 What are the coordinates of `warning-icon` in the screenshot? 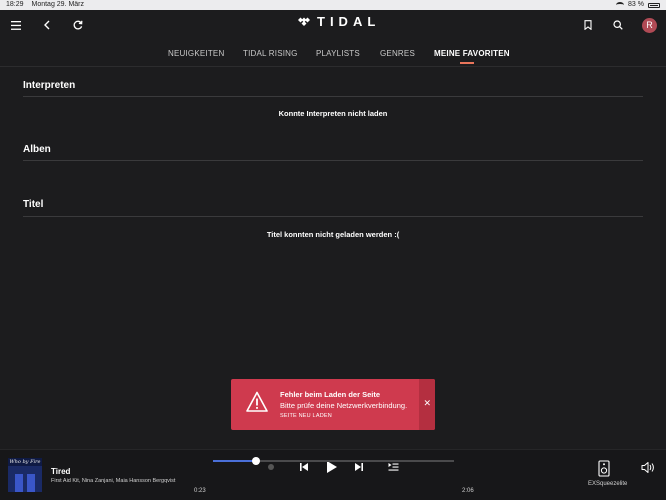 It's located at (257, 401).